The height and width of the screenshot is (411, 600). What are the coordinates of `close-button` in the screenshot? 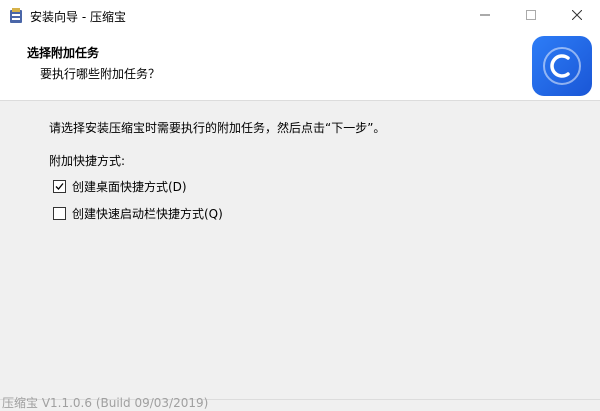 It's located at (577, 16).